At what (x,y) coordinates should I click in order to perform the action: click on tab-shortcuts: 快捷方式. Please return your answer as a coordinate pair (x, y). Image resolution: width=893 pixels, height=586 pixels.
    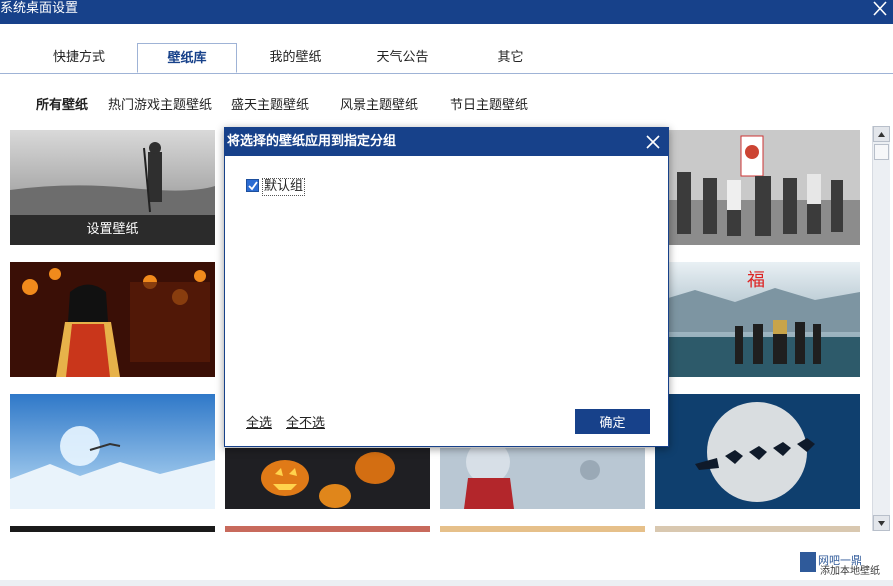
    Looking at the image, I should click on (79, 57).